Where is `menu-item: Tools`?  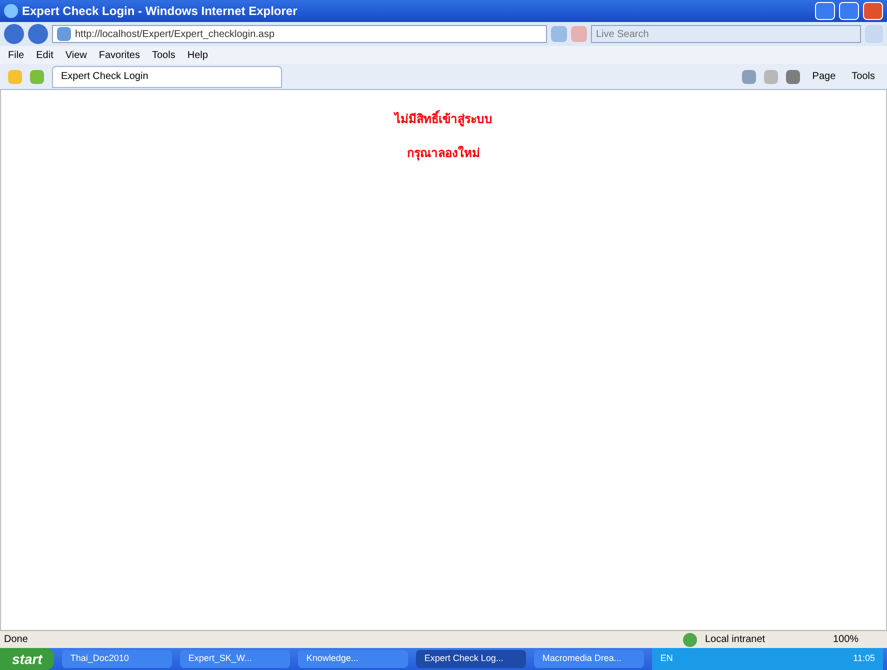 menu-item: Tools is located at coordinates (164, 55).